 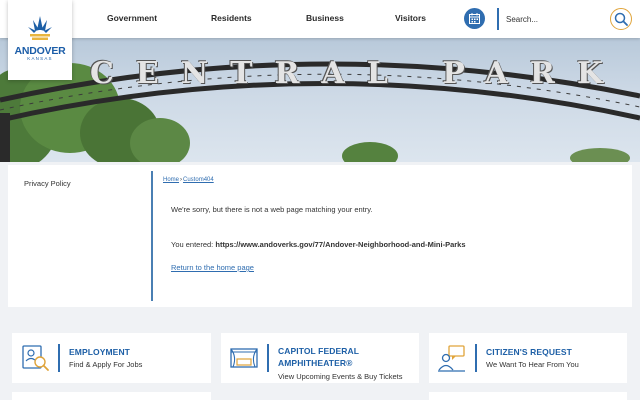 I want to click on breadcrumb: Home›Custom404, so click(x=188, y=180).